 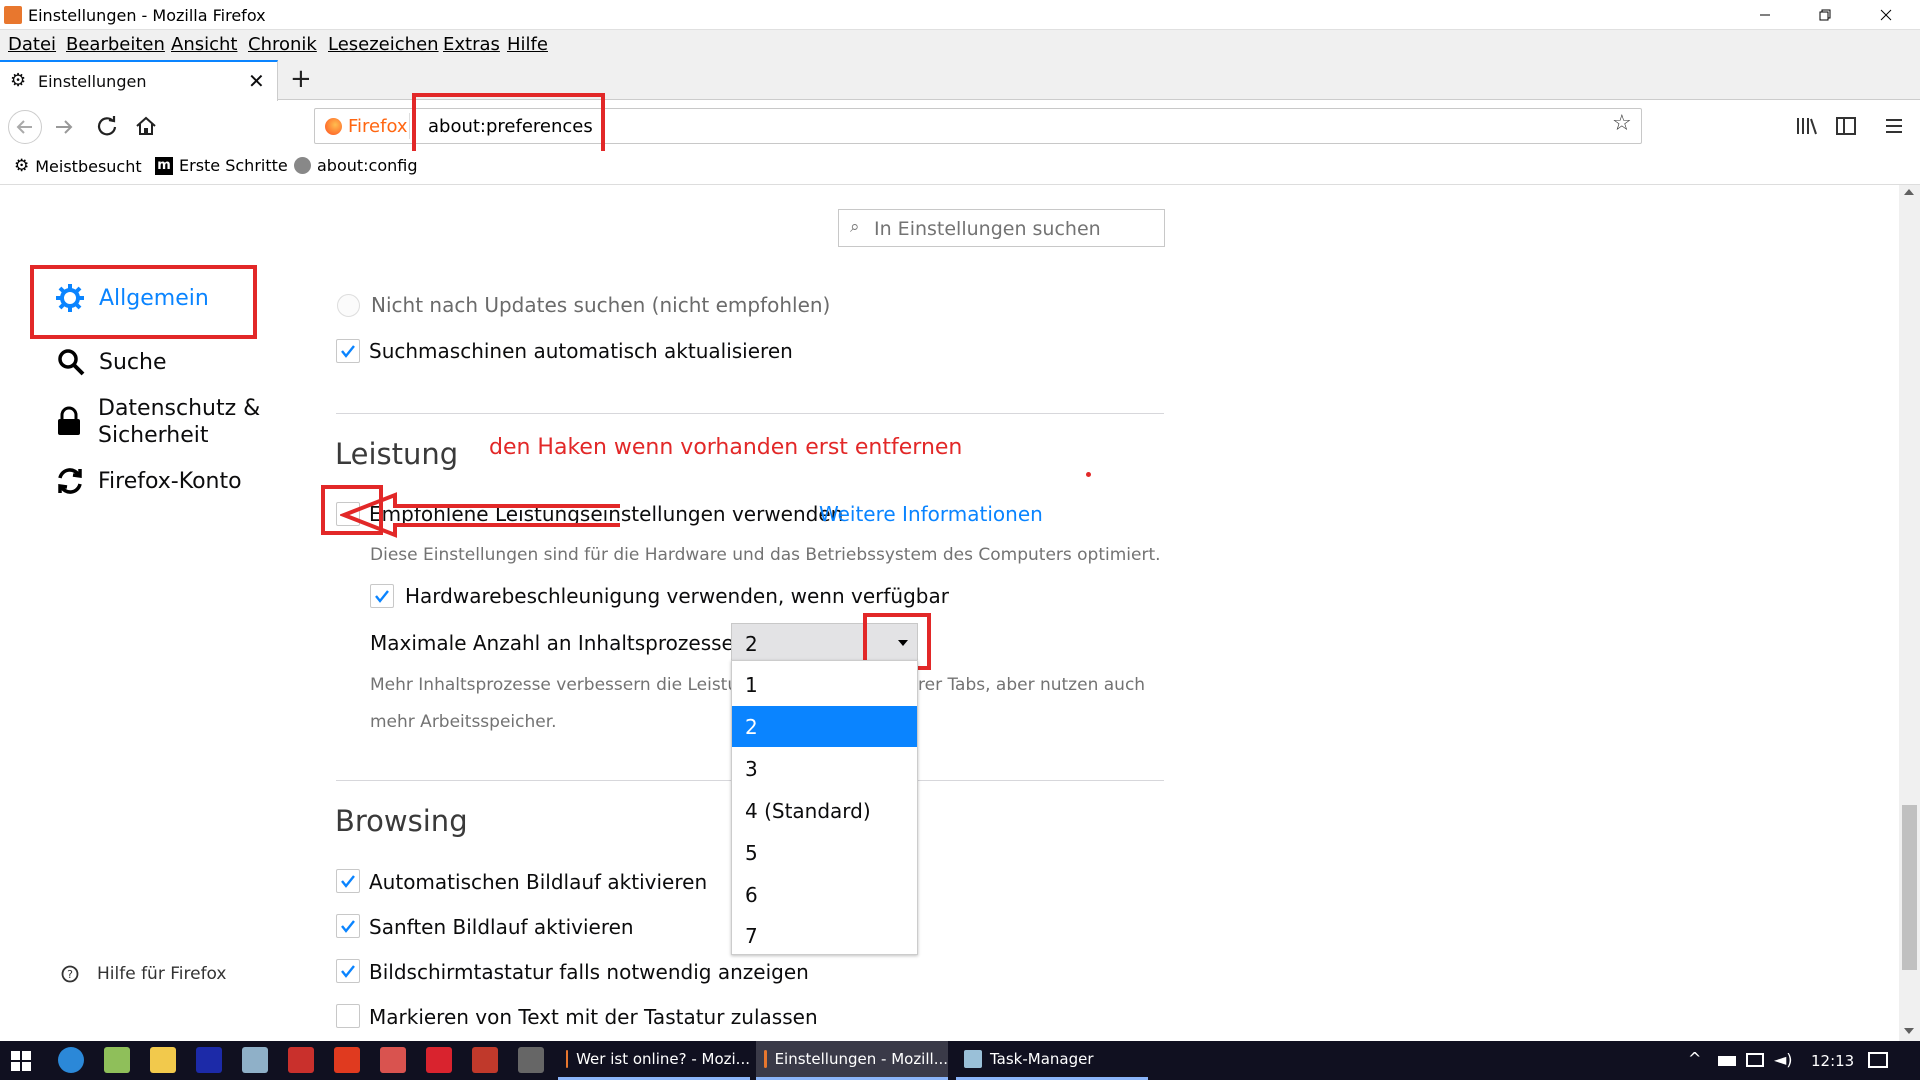 What do you see at coordinates (439, 1060) in the screenshot?
I see `app-d-icon` at bounding box center [439, 1060].